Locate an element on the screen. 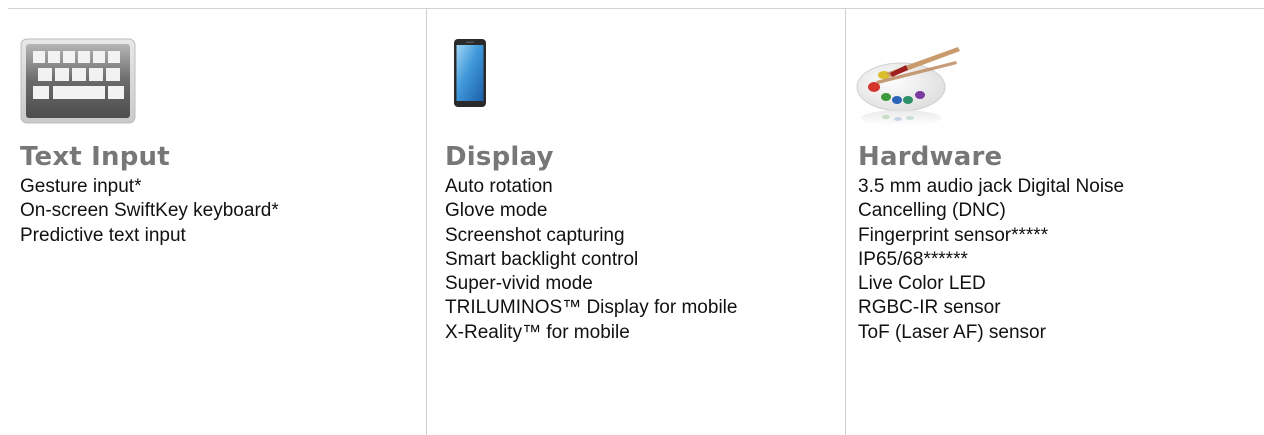 Image resolution: width=1264 pixels, height=435 pixels. list-item: Live Color LED is located at coordinates (922, 284).